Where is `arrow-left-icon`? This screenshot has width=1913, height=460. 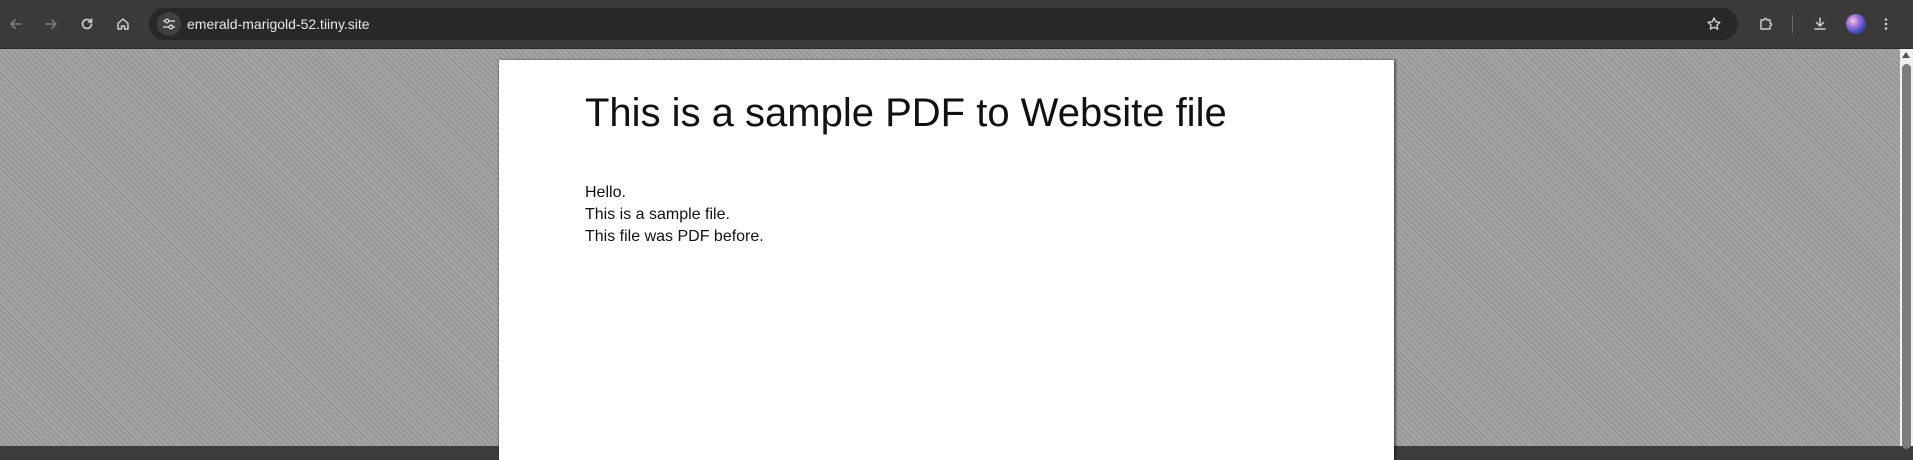
arrow-left-icon is located at coordinates (16, 24).